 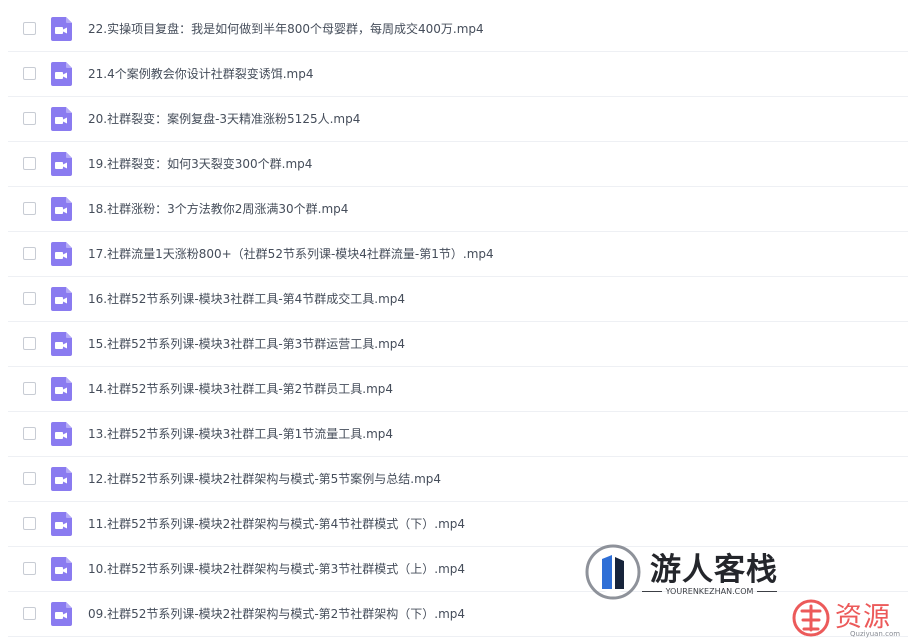 I want to click on file-row: 12.社群52节系列课-模块2社群架构与模式-第5节案例与总结.mp4, so click(x=458, y=479).